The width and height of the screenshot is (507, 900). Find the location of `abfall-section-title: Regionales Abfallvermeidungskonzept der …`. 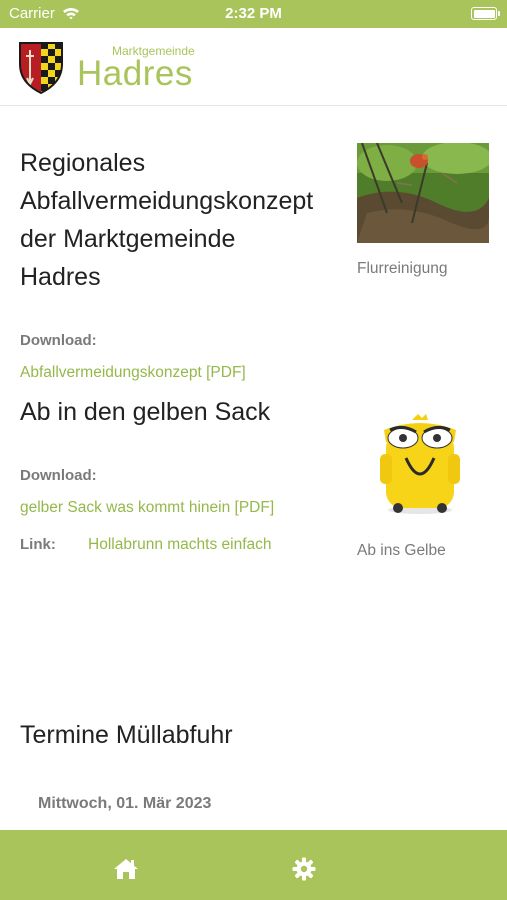

abfall-section-title: Regionales Abfallvermeidungskonzept der … is located at coordinates (166, 220).